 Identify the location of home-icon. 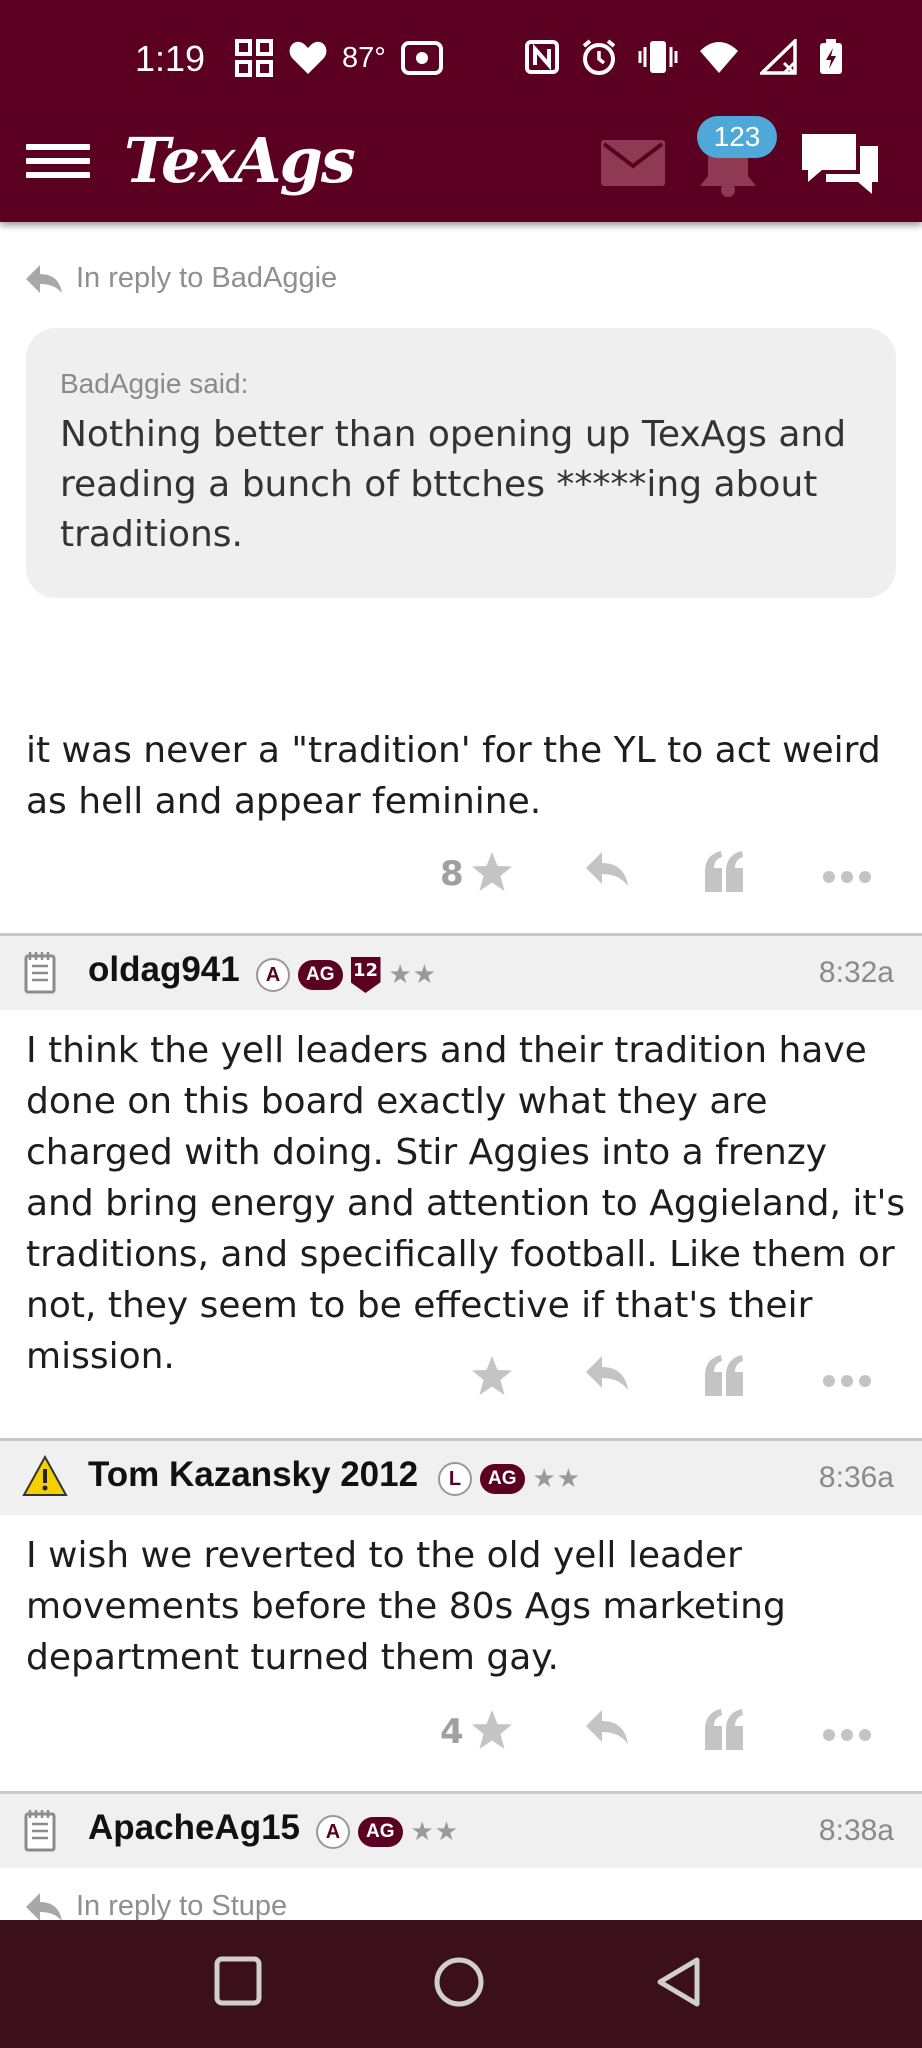
(459, 1982).